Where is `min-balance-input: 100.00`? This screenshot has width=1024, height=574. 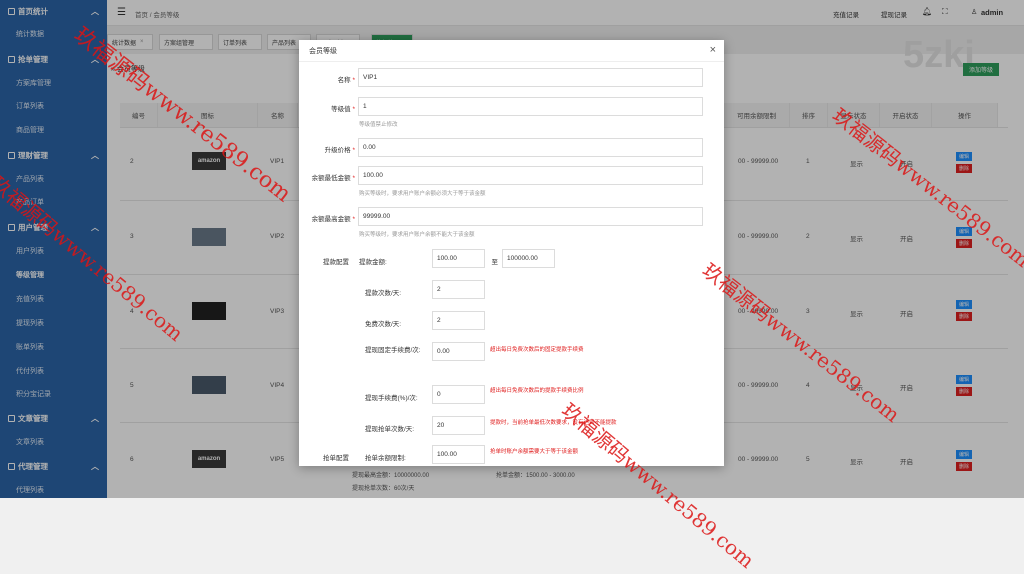
min-balance-input: 100.00 is located at coordinates (530, 175).